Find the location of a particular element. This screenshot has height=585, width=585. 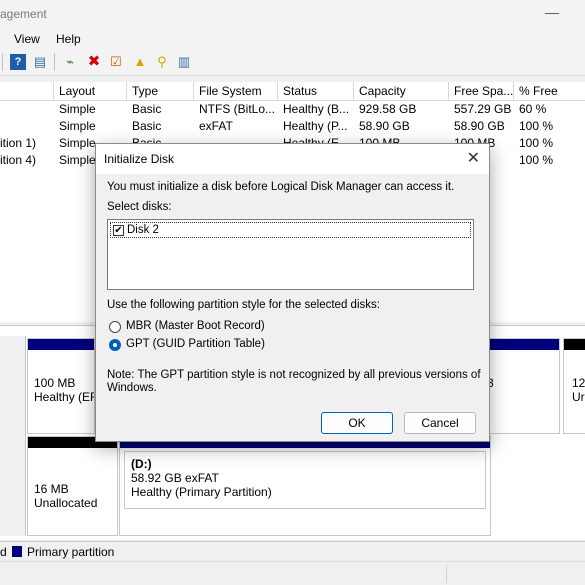

partition-size: 16 MB is located at coordinates (51, 489).